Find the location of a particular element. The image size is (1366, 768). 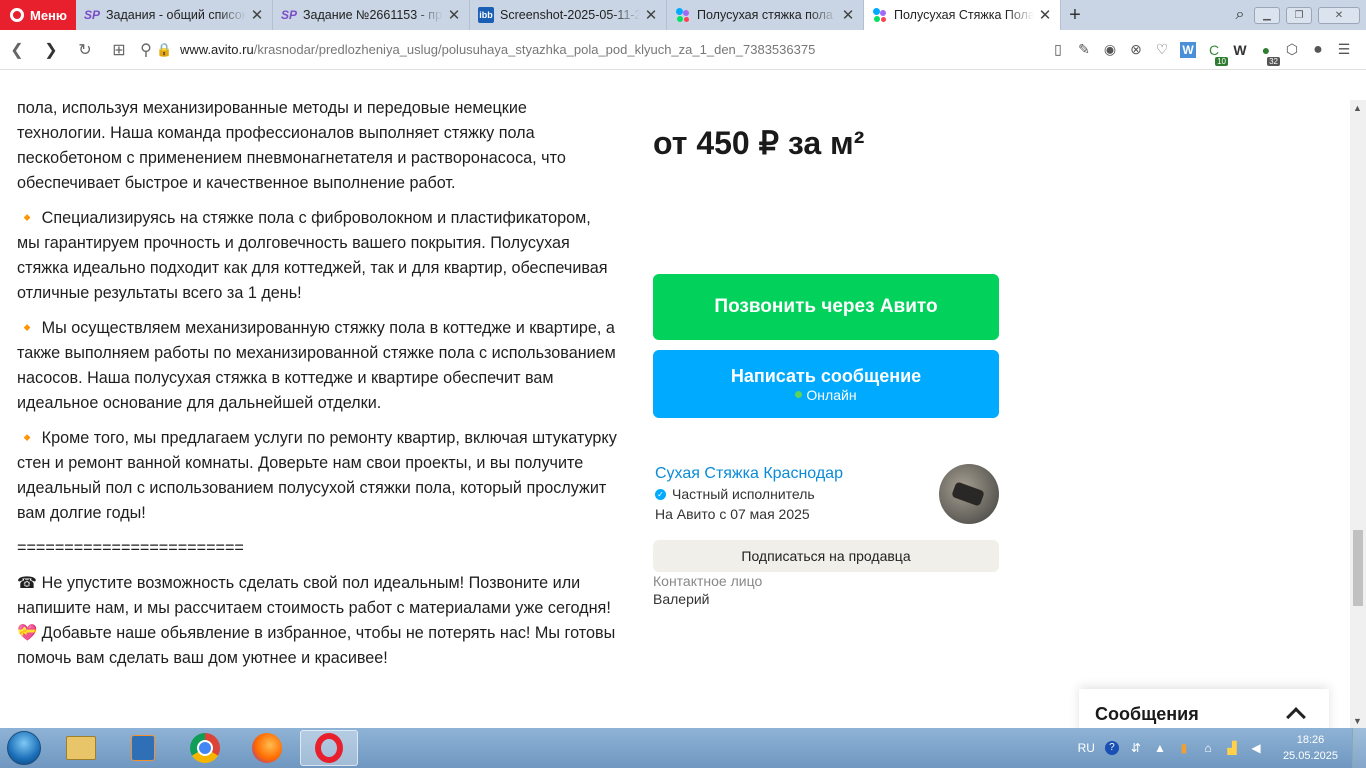

taskbar-firefox is located at coordinates (267, 748).